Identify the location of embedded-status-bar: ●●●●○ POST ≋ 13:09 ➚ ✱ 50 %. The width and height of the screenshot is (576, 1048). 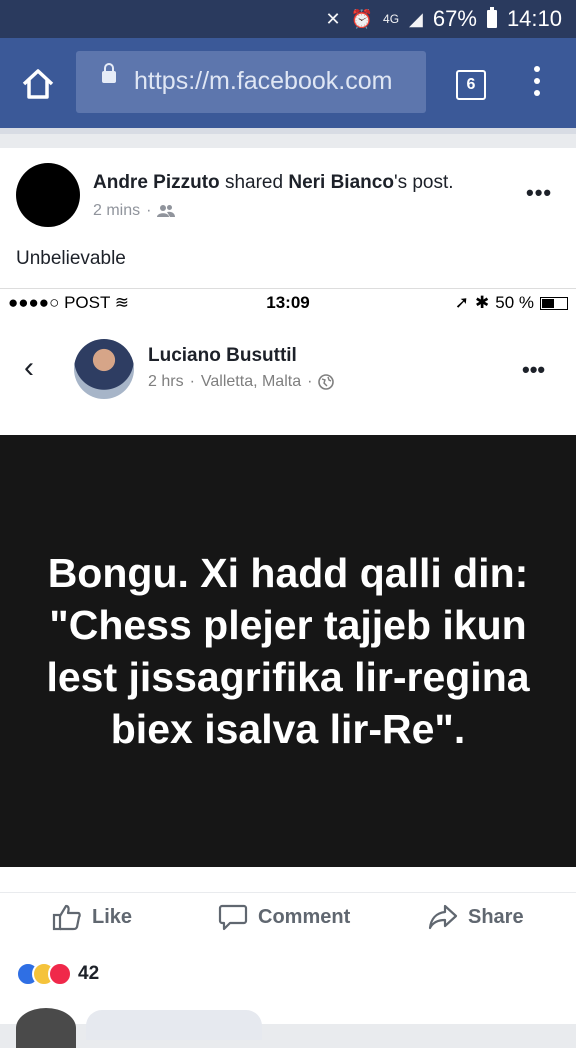
(288, 304).